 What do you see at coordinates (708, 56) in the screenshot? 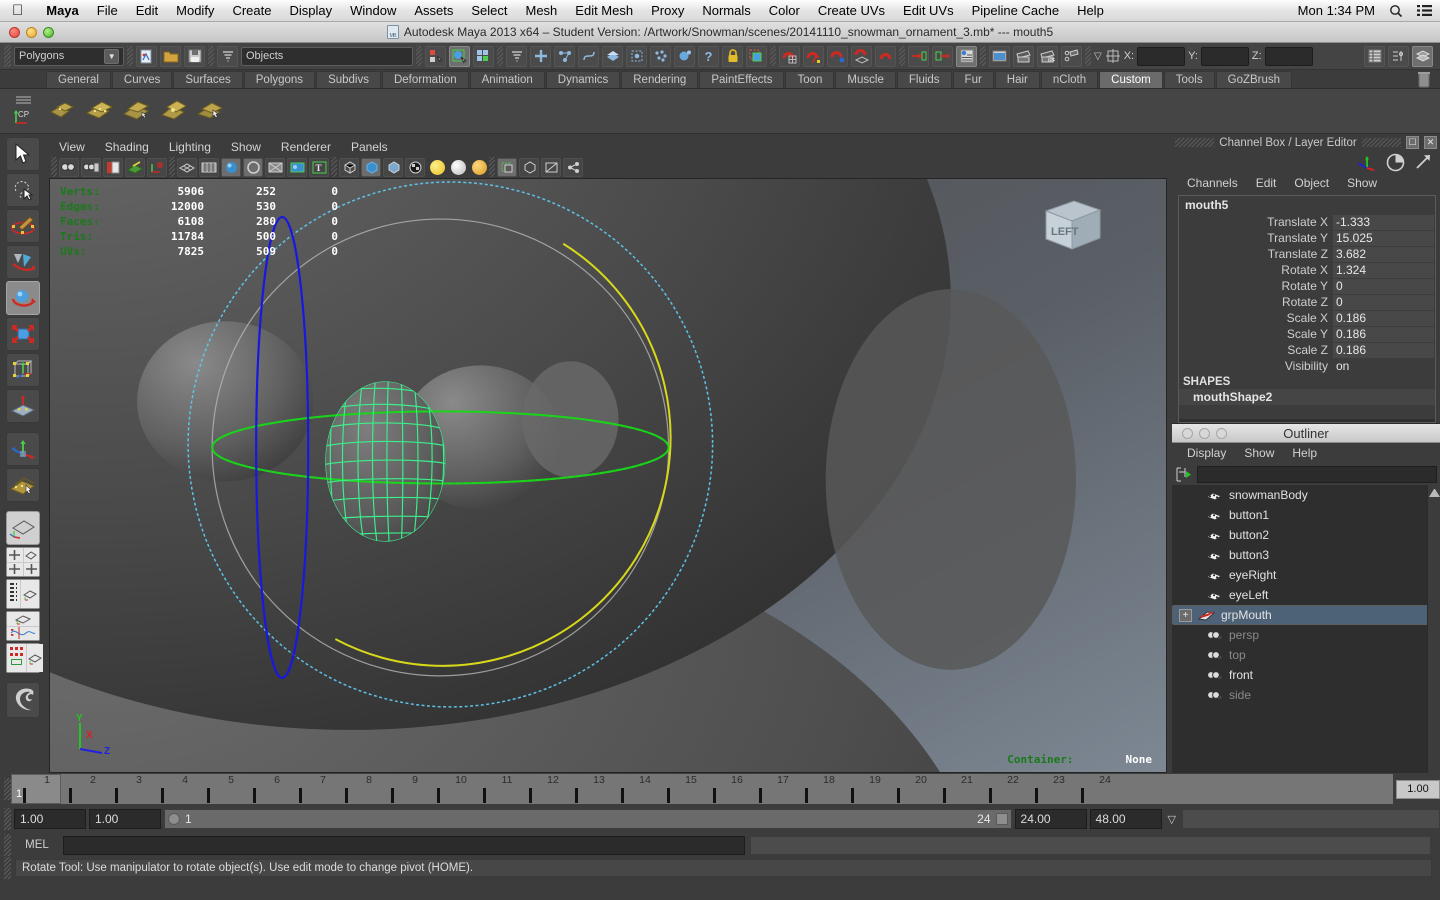
I see `misc-mask-button: ?` at bounding box center [708, 56].